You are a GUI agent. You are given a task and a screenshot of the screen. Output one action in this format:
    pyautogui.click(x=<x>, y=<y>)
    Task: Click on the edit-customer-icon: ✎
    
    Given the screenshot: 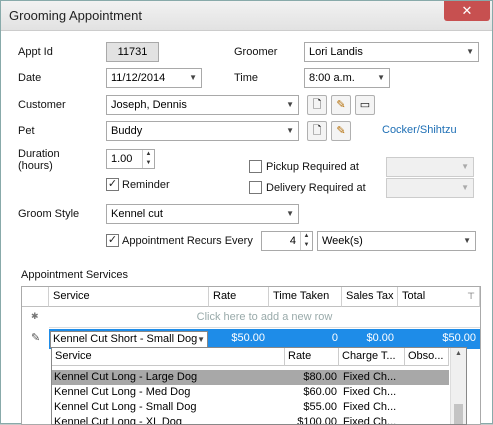 What is the action you would take?
    pyautogui.click(x=341, y=105)
    